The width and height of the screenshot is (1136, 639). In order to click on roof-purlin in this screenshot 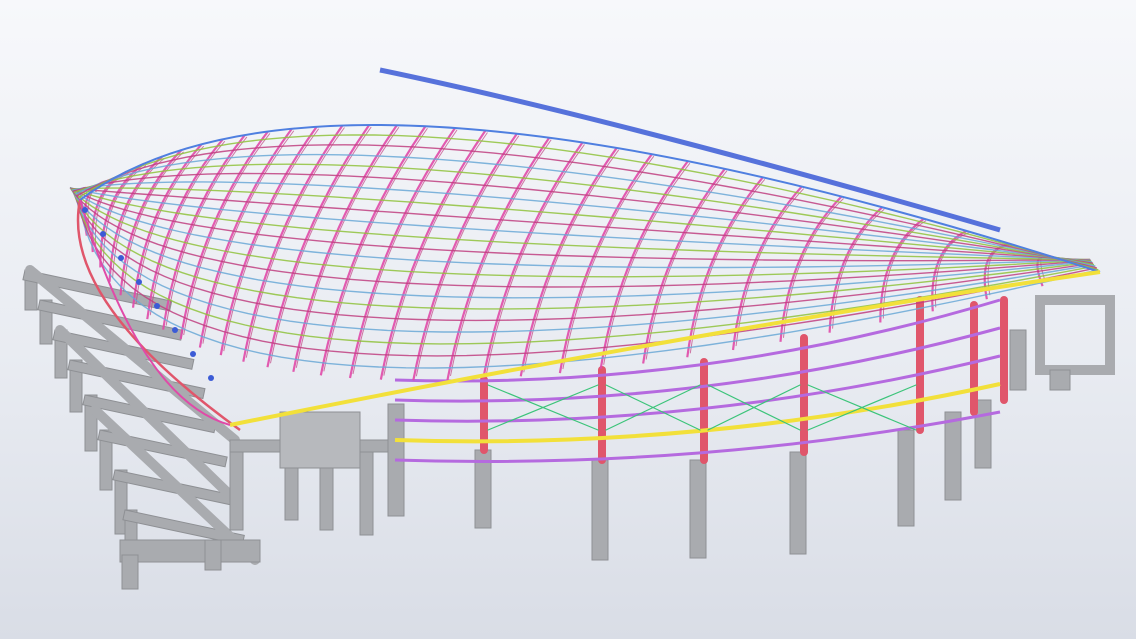, I will do `click(580, 224)`.